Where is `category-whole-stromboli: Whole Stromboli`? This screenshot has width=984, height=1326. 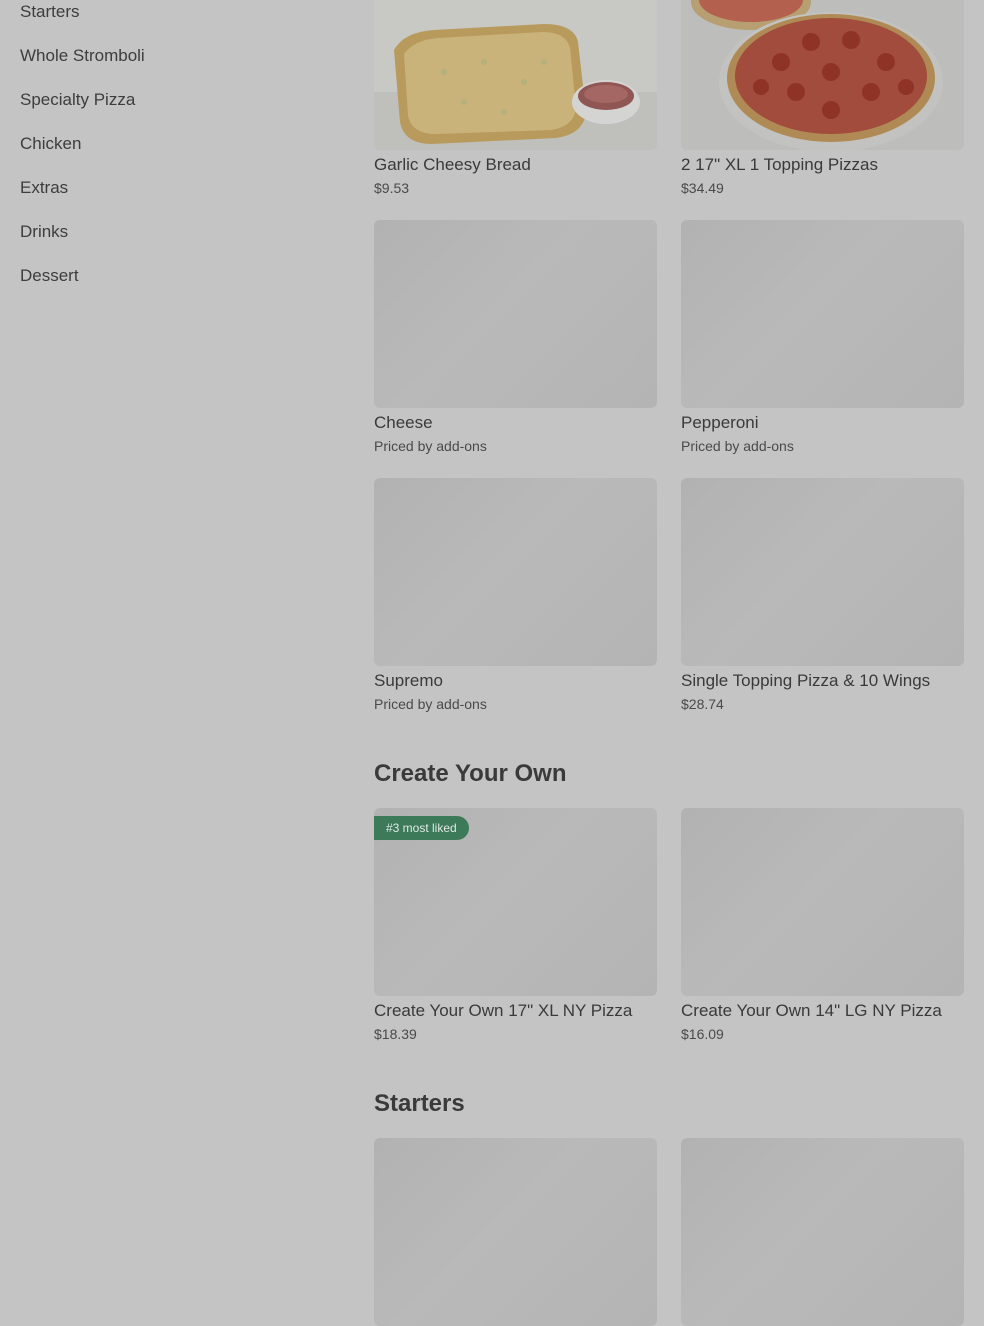
category-whole-stromboli: Whole Stromboli is located at coordinates (82, 56).